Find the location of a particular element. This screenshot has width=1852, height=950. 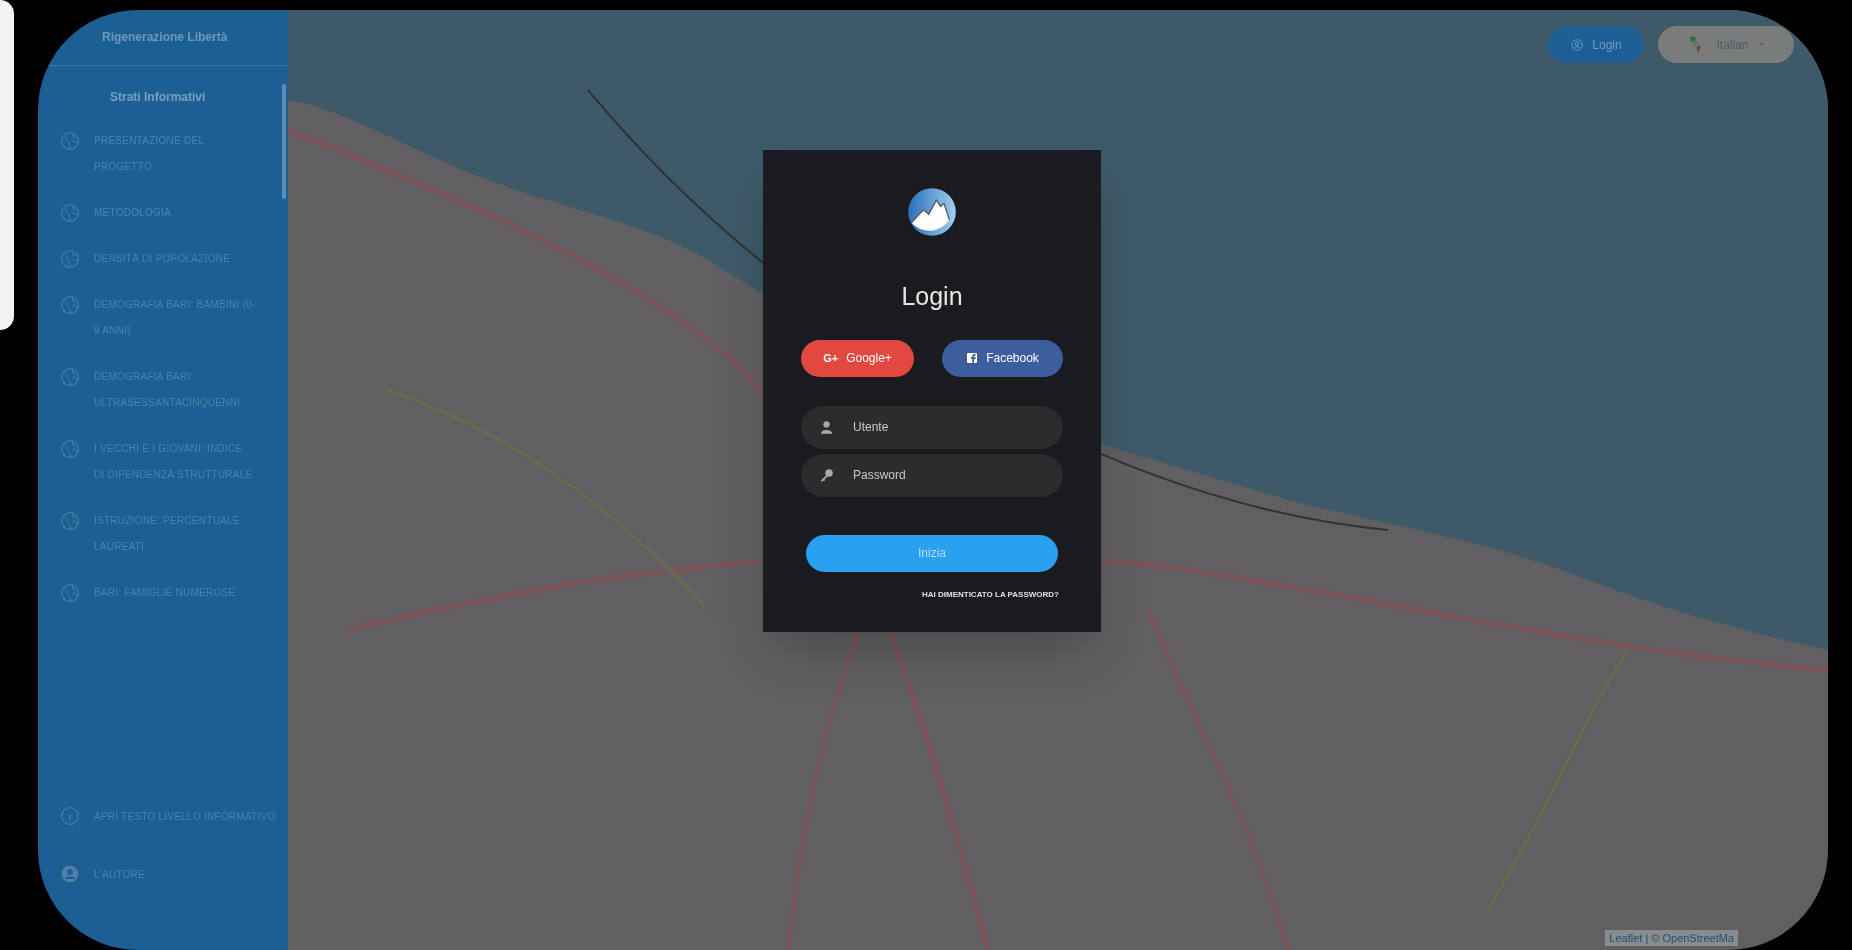

submit-button: Inizia is located at coordinates (932, 553).